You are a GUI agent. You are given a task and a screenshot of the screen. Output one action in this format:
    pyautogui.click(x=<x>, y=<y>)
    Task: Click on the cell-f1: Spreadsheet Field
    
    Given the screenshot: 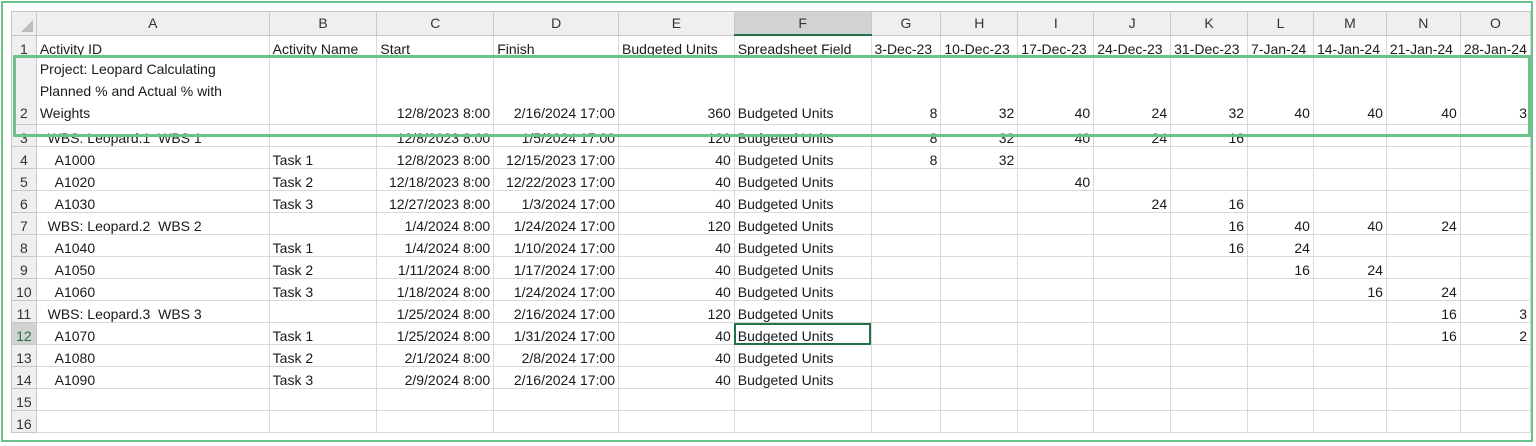 What is the action you would take?
    pyautogui.click(x=802, y=46)
    